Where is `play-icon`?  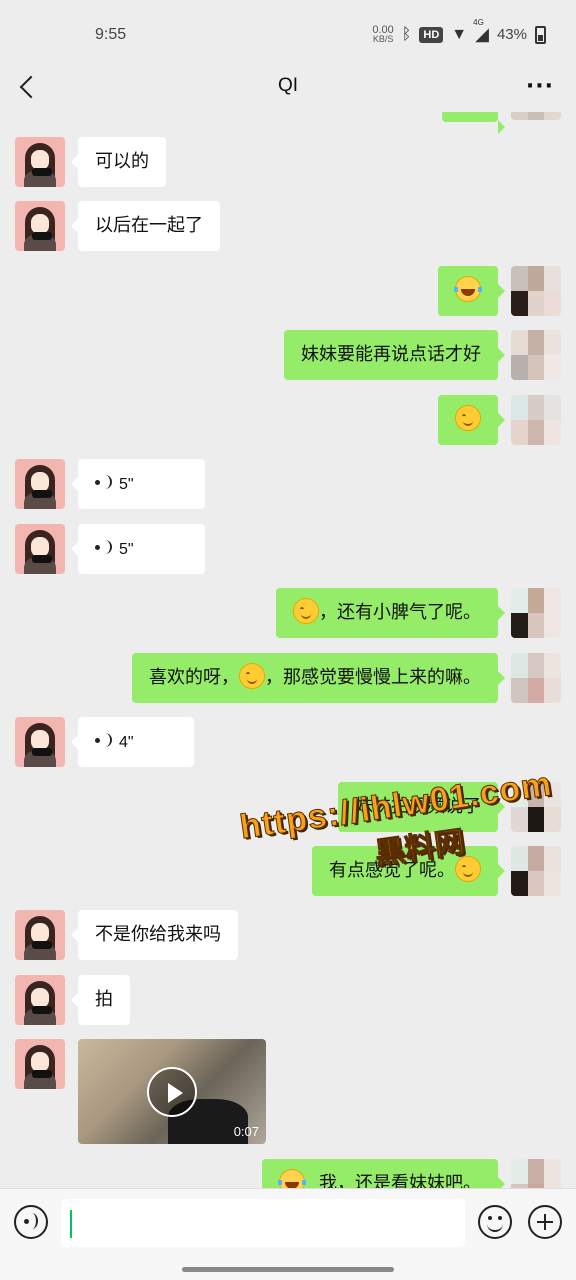
play-icon is located at coordinates (172, 1092).